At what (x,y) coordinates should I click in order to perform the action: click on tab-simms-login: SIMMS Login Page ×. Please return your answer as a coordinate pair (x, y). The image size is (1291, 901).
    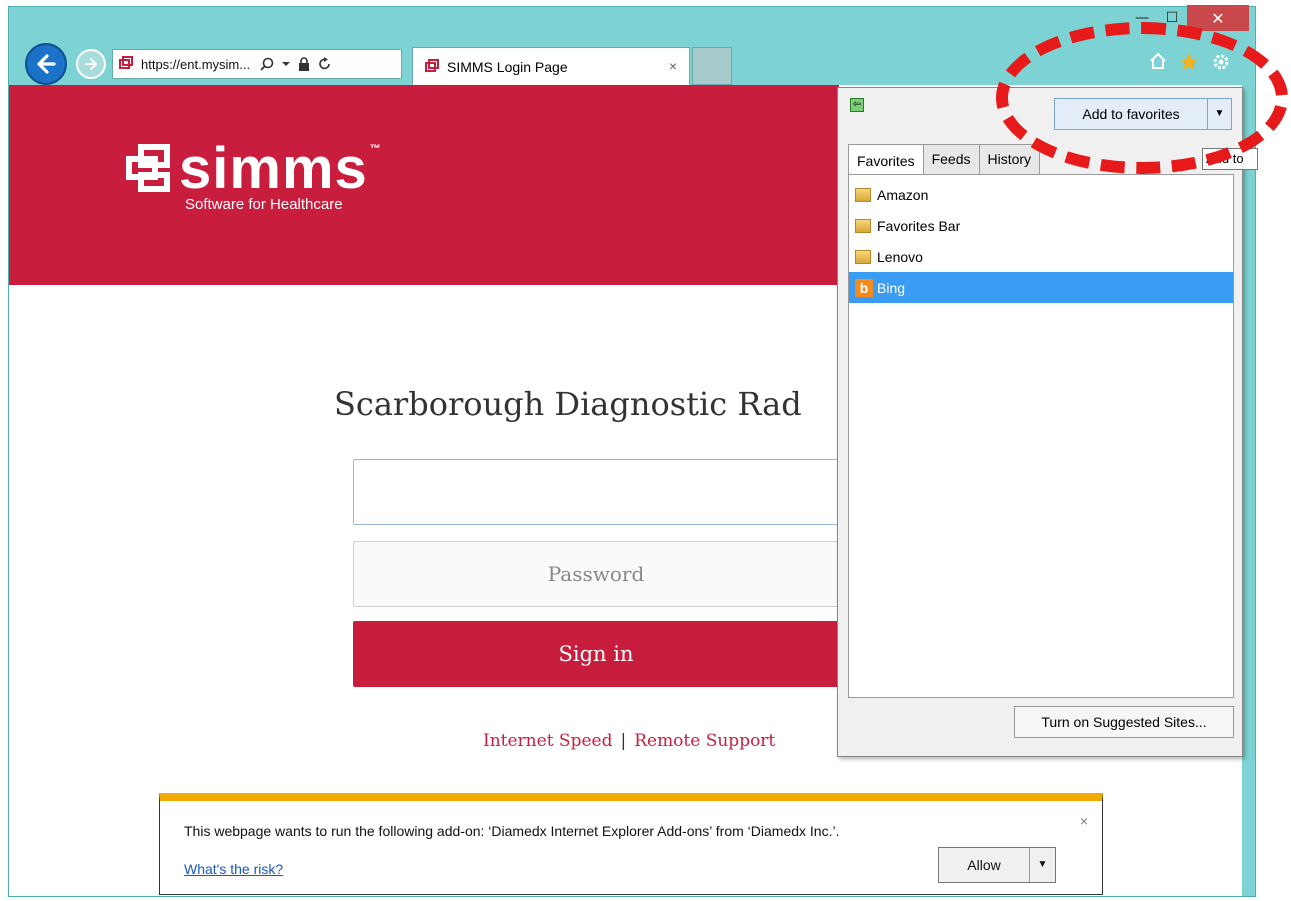
    Looking at the image, I should click on (551, 66).